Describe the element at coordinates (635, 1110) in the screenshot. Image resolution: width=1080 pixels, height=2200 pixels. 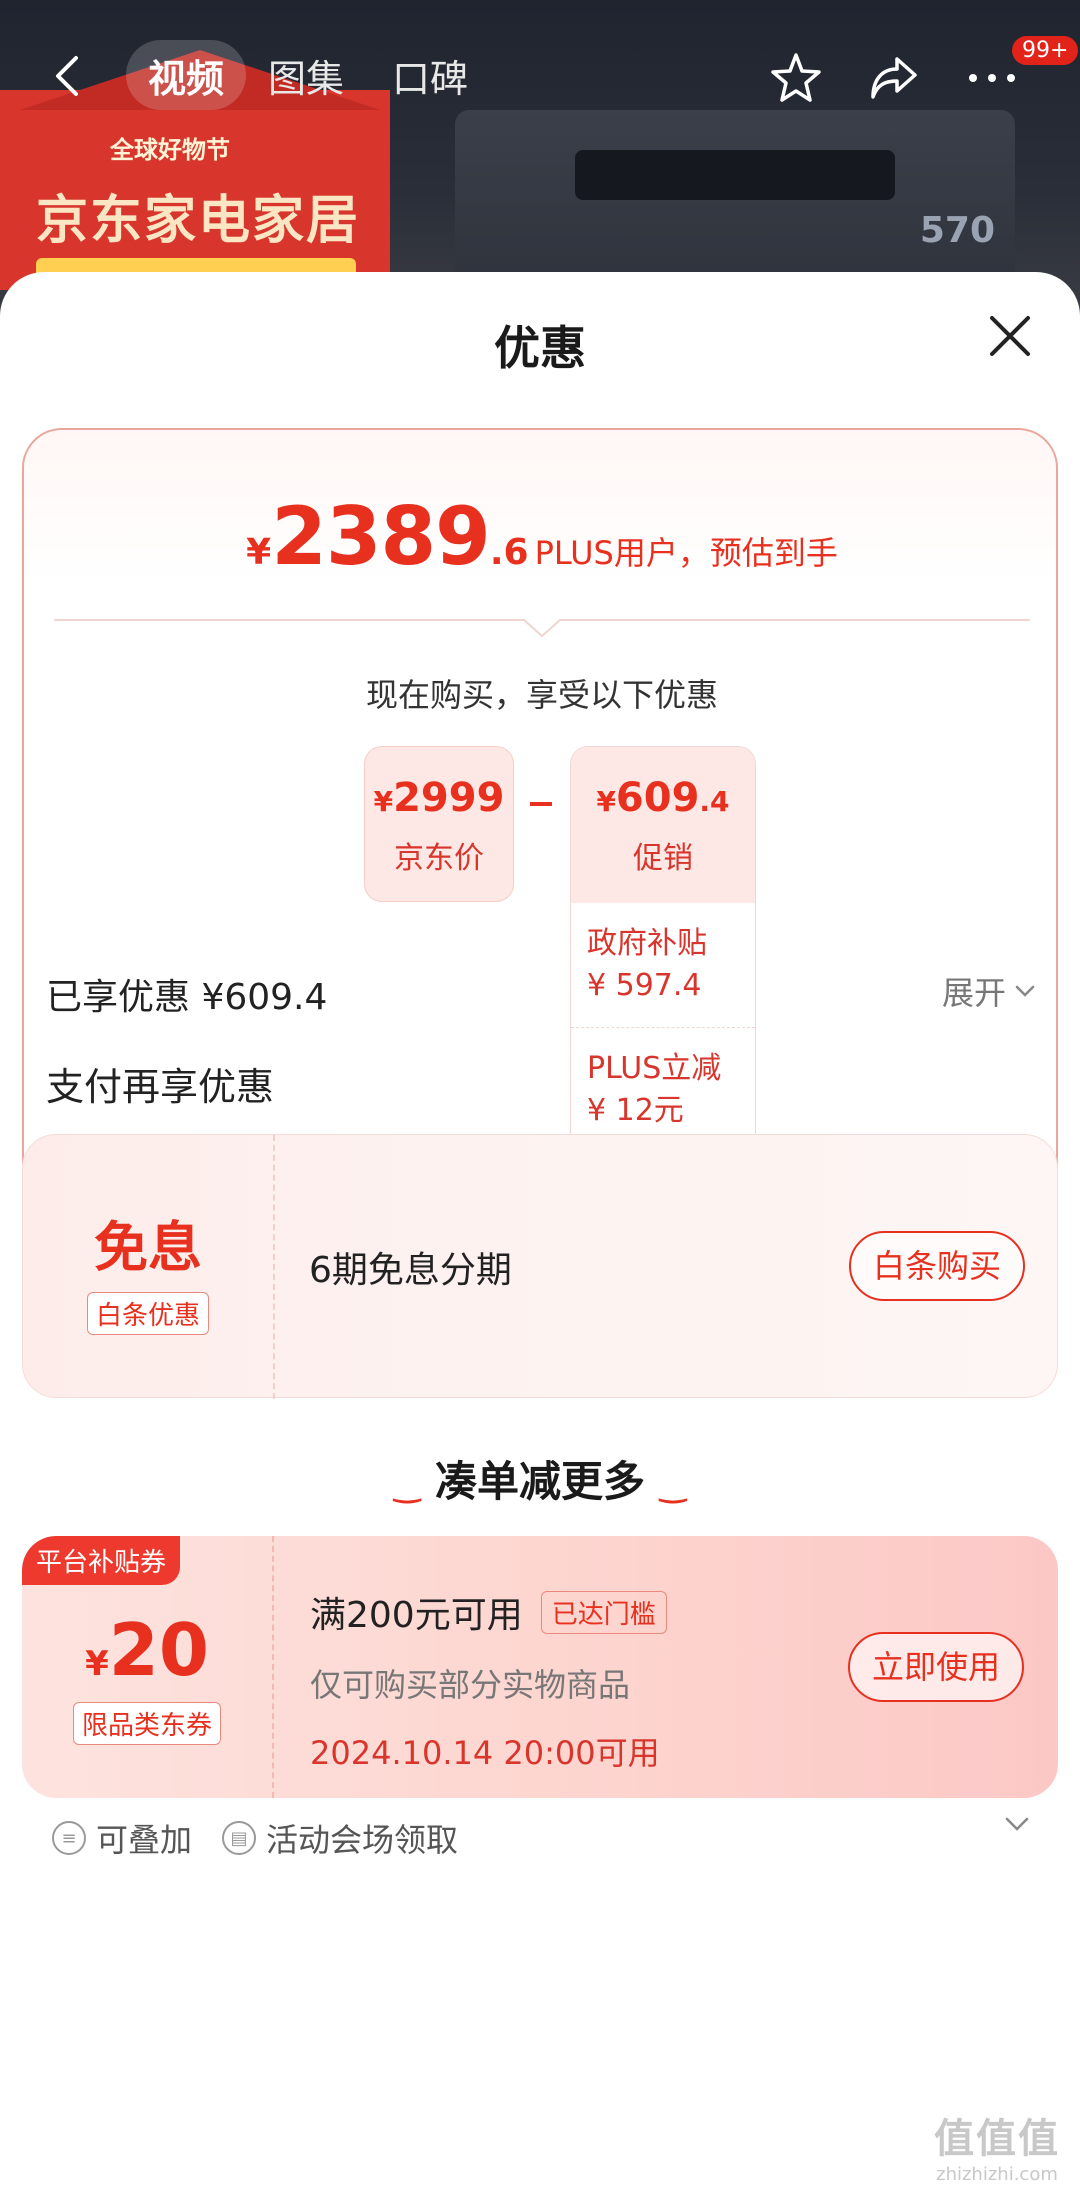
I see `promo-item-amount: ¥ 12元` at that location.